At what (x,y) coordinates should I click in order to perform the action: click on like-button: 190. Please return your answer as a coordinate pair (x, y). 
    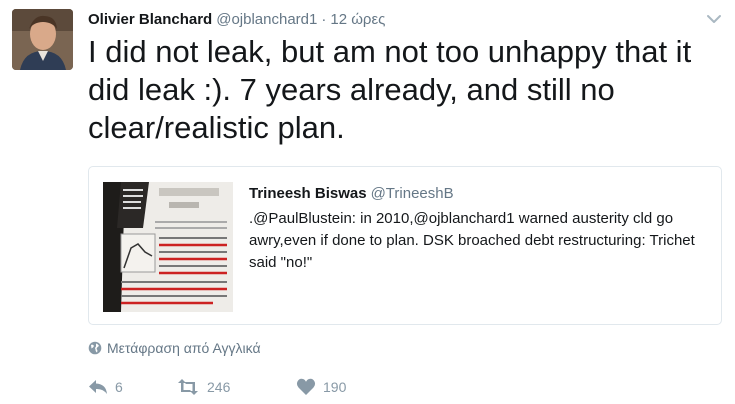
    Looking at the image, I should click on (321, 387).